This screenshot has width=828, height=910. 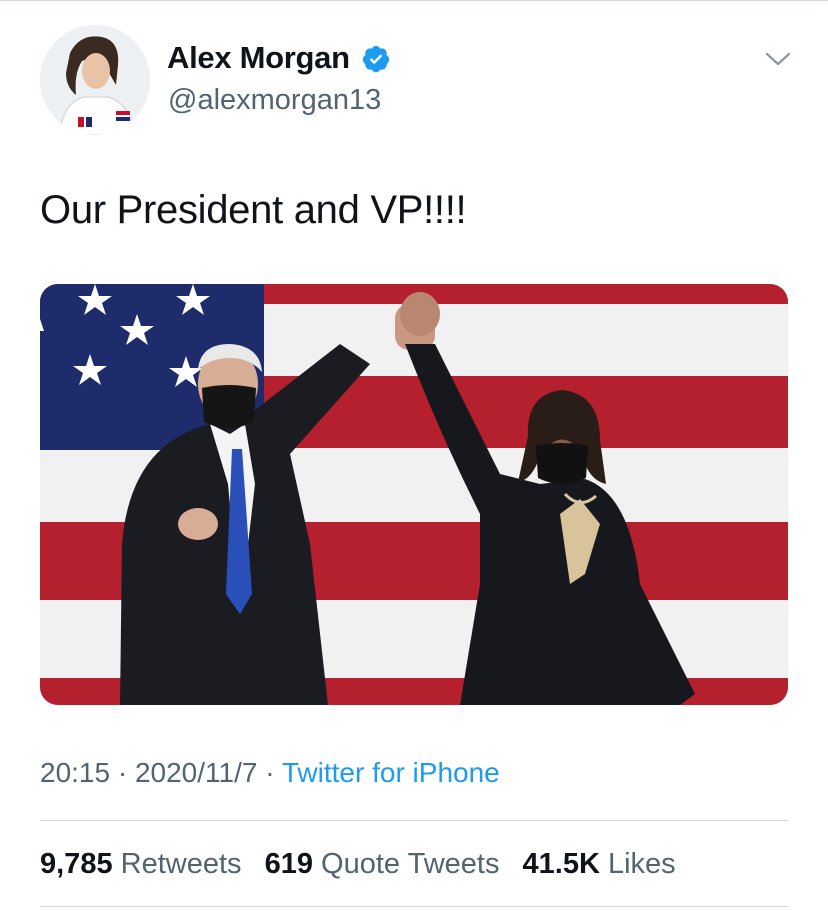 What do you see at coordinates (75, 772) in the screenshot?
I see `tweet-time: 20:15` at bounding box center [75, 772].